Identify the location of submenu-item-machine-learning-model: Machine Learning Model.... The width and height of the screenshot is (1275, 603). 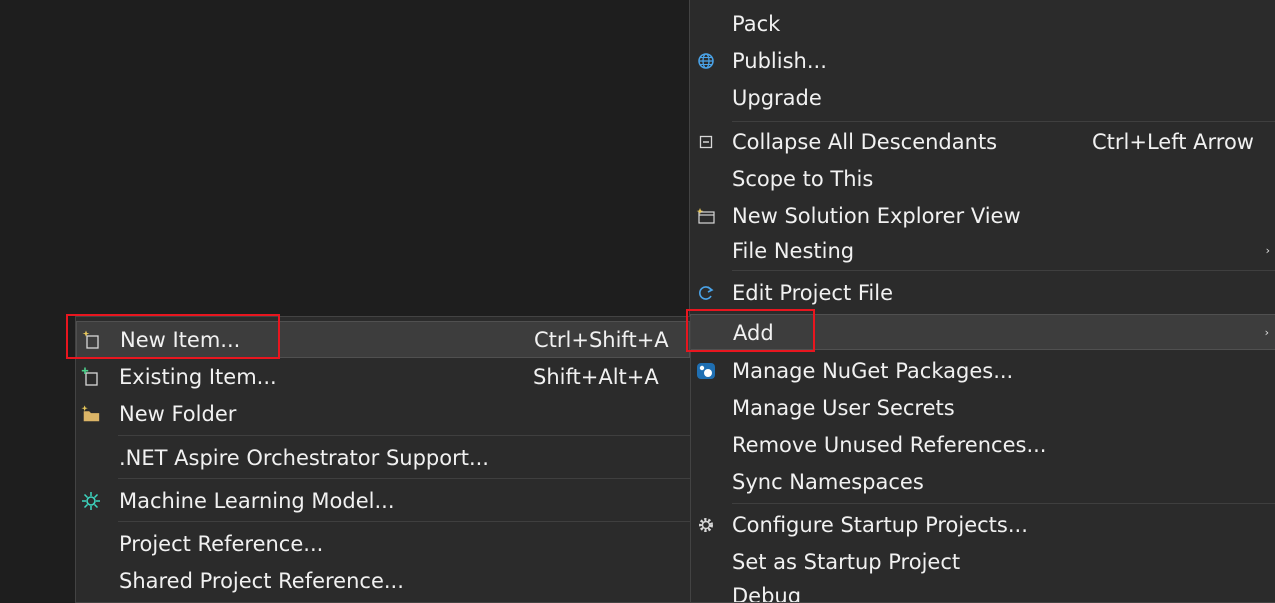
(383, 501).